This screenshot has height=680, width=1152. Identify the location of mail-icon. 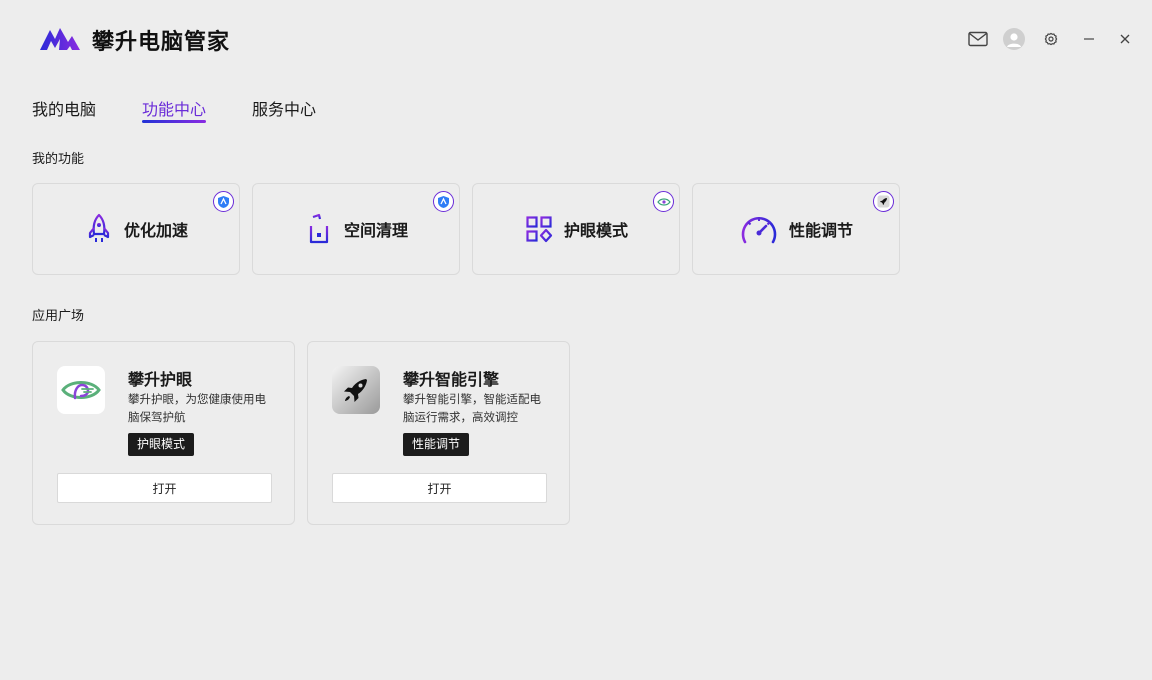
(978, 39).